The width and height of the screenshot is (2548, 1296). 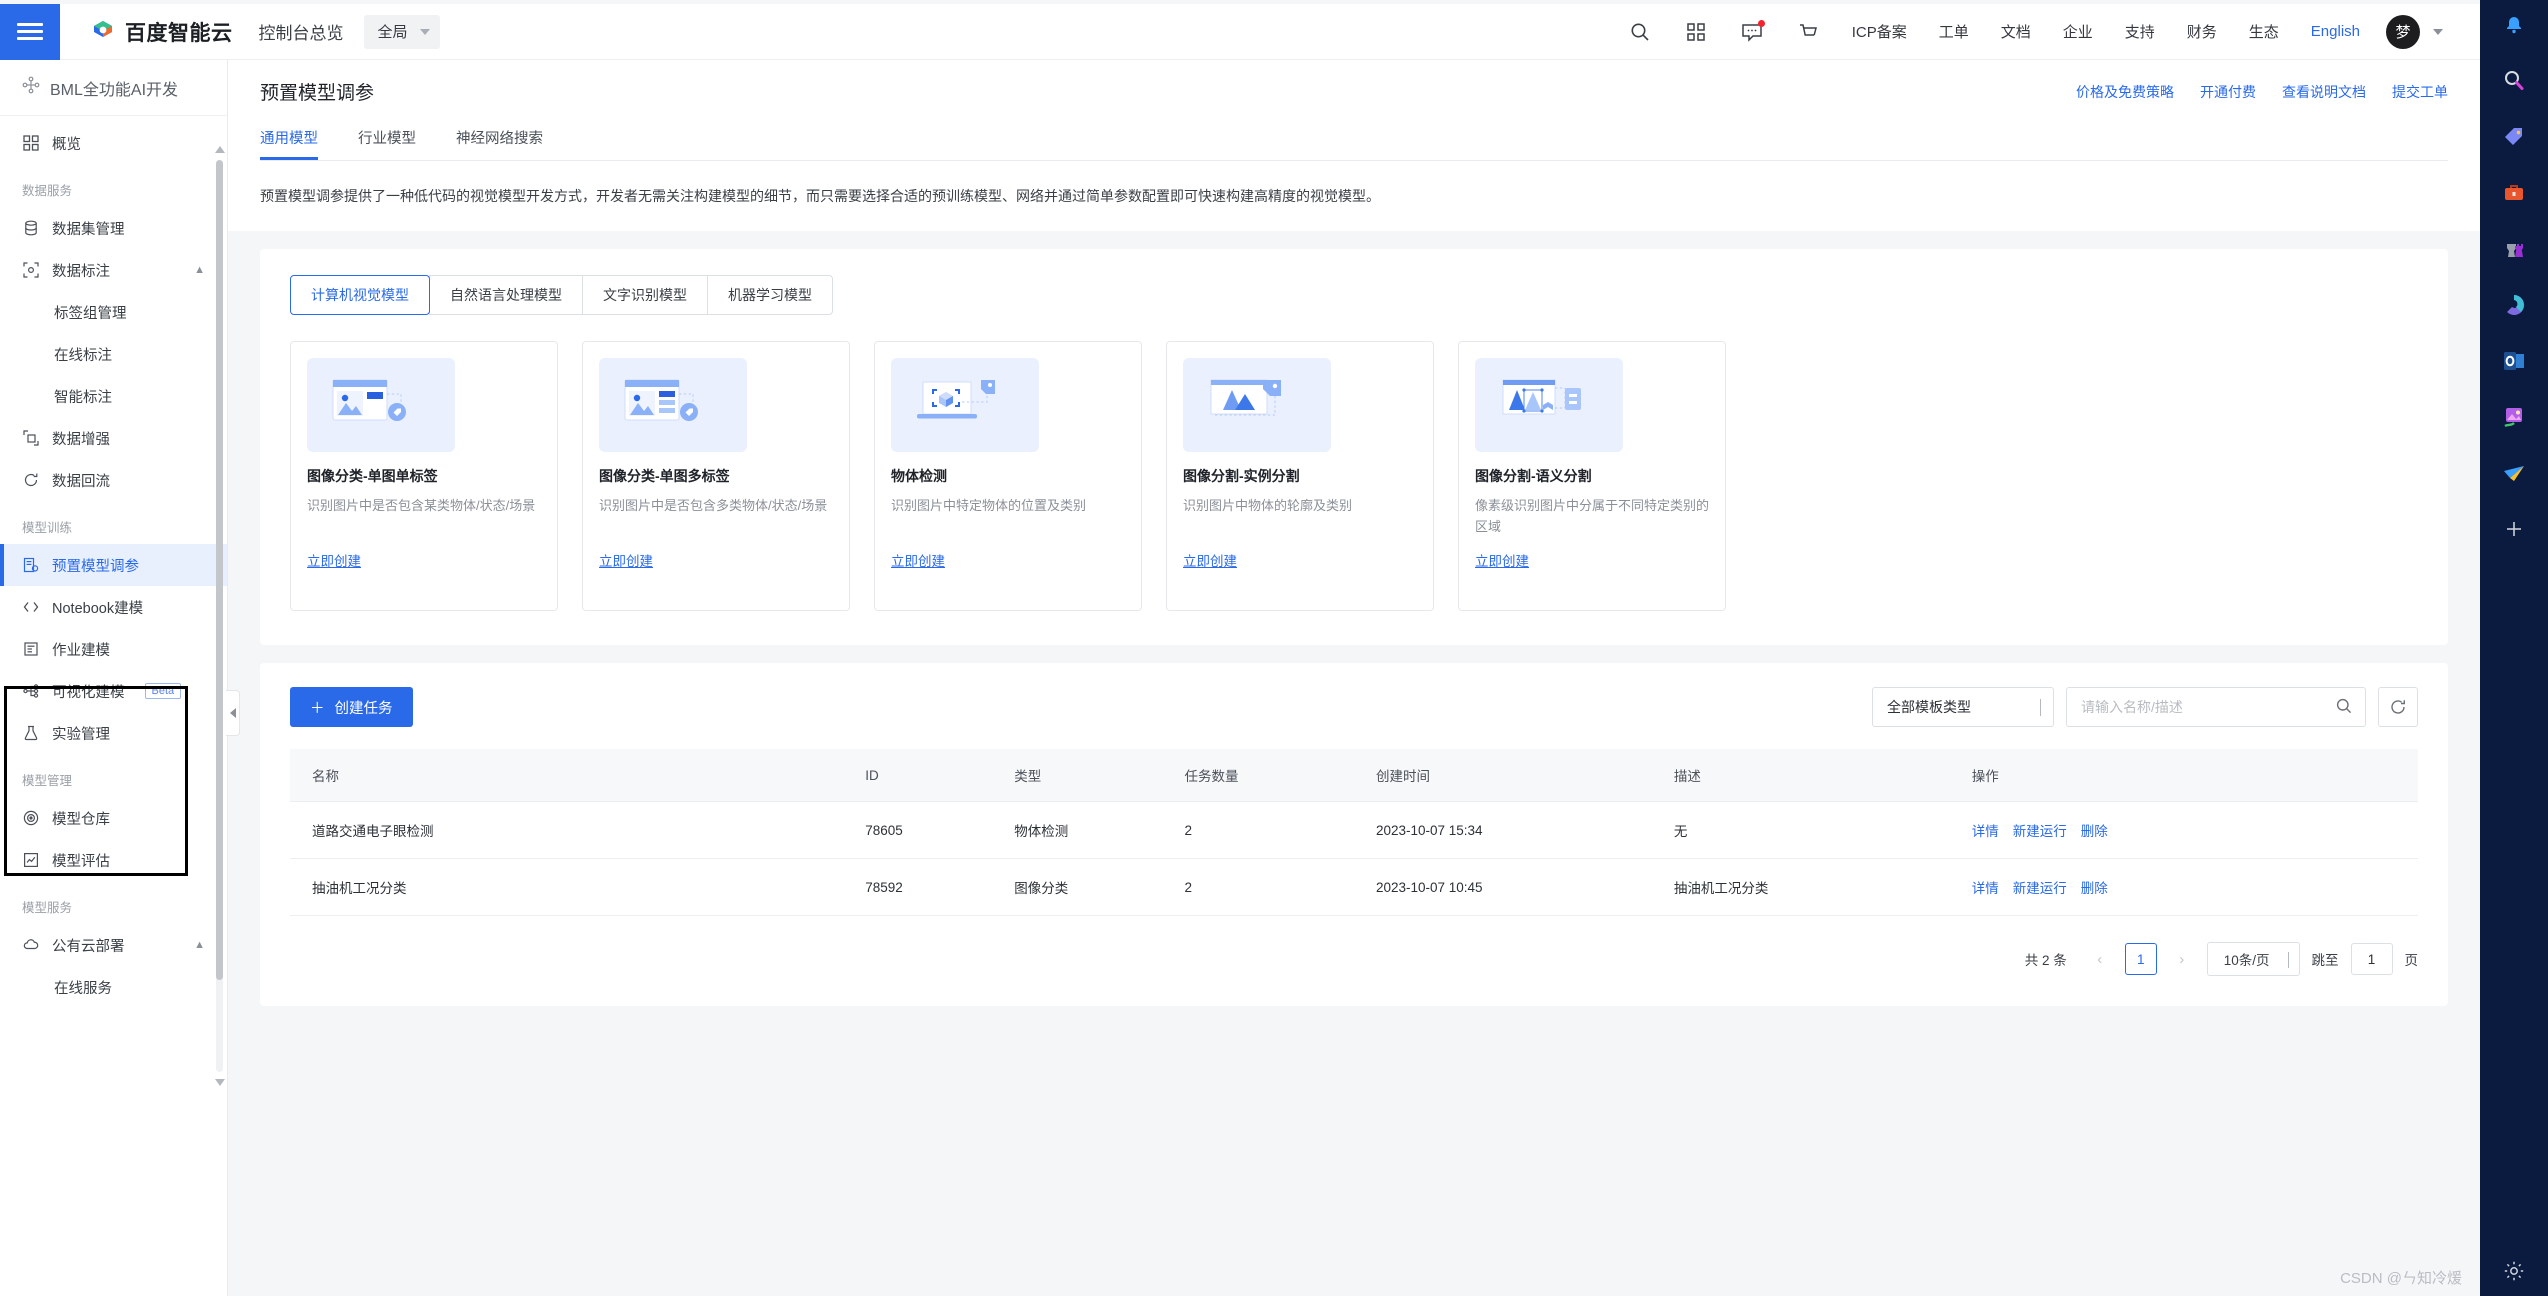 I want to click on refresh-button, so click(x=2398, y=707).